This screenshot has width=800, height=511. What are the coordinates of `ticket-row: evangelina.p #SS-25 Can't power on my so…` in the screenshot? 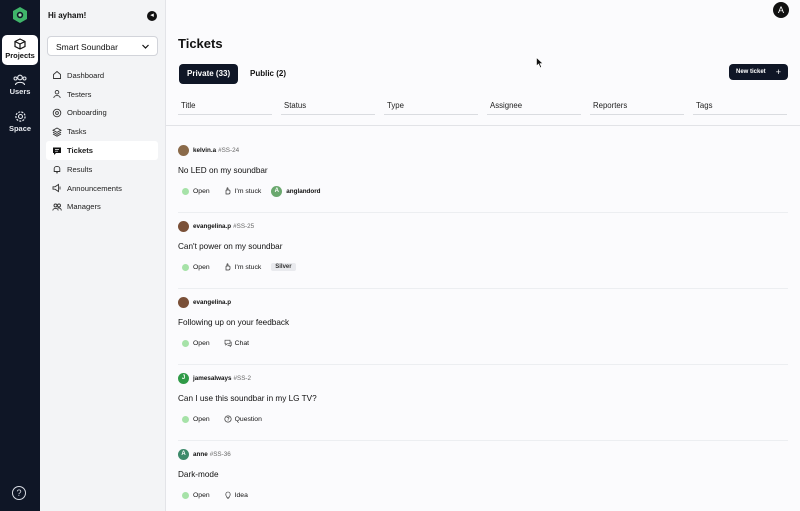 It's located at (483, 251).